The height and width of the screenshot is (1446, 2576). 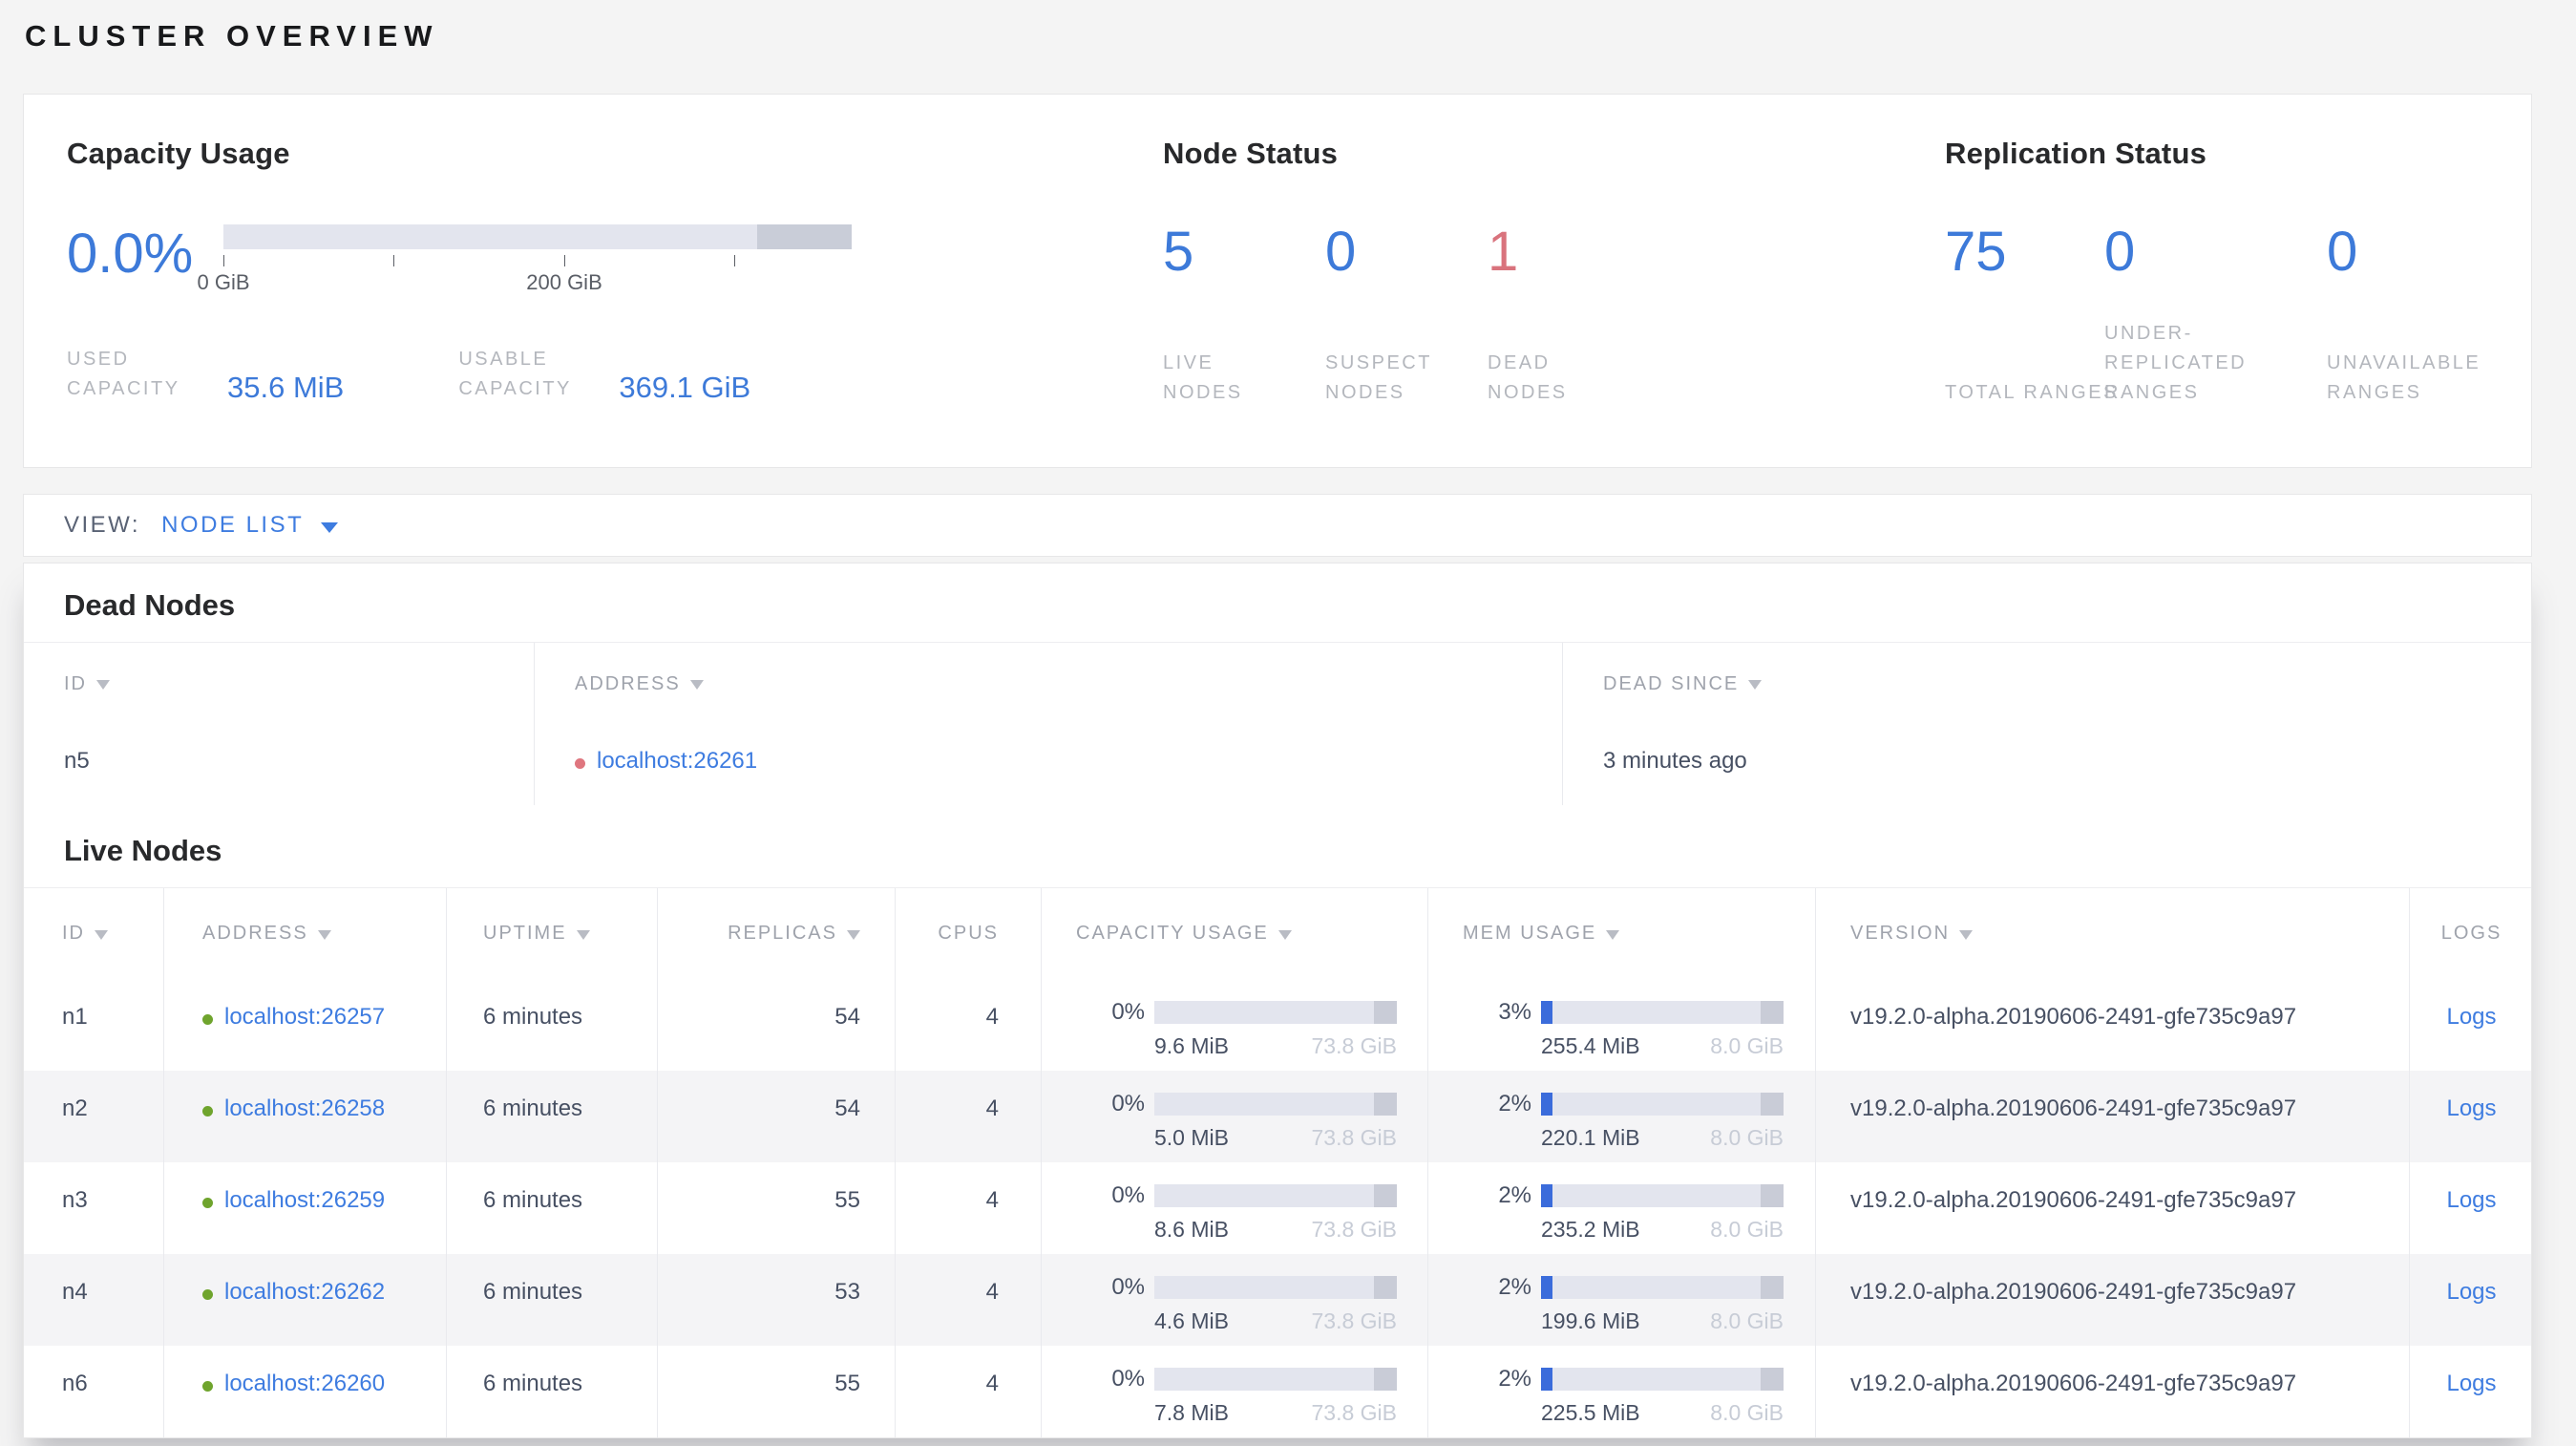 What do you see at coordinates (1234, 1300) in the screenshot?
I see `capacity-usage-cell: 0% 4.6 MiB 73.8 GiB` at bounding box center [1234, 1300].